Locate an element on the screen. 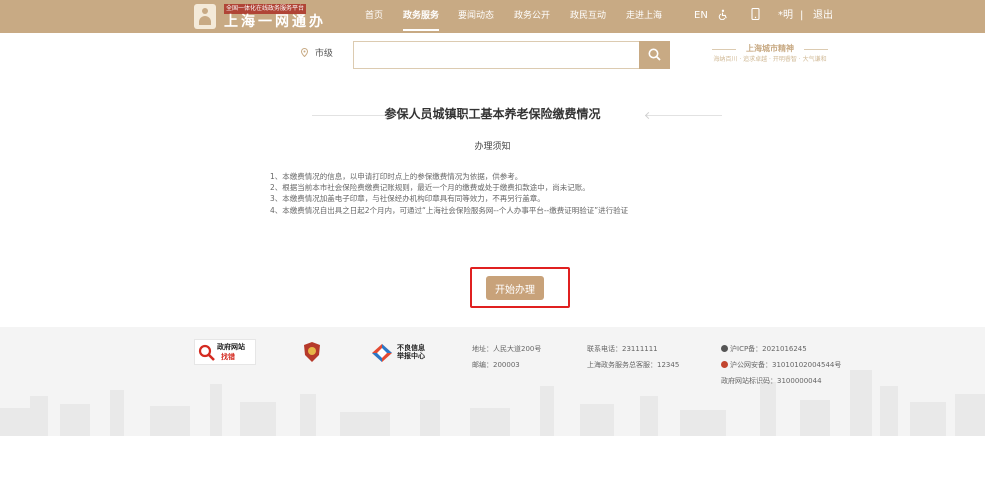  footer-address: 地址：人民大道200号 is located at coordinates (507, 349).